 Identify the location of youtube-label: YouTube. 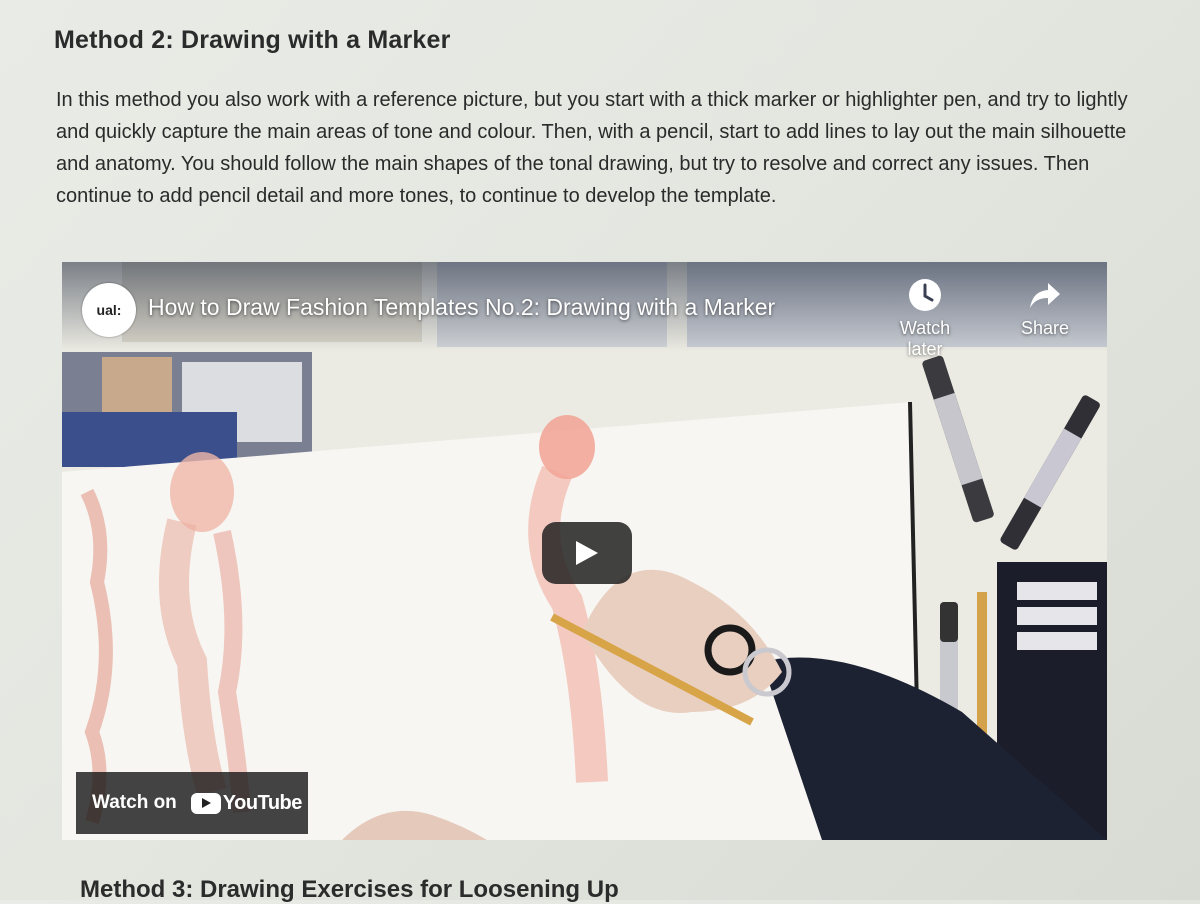
(262, 802).